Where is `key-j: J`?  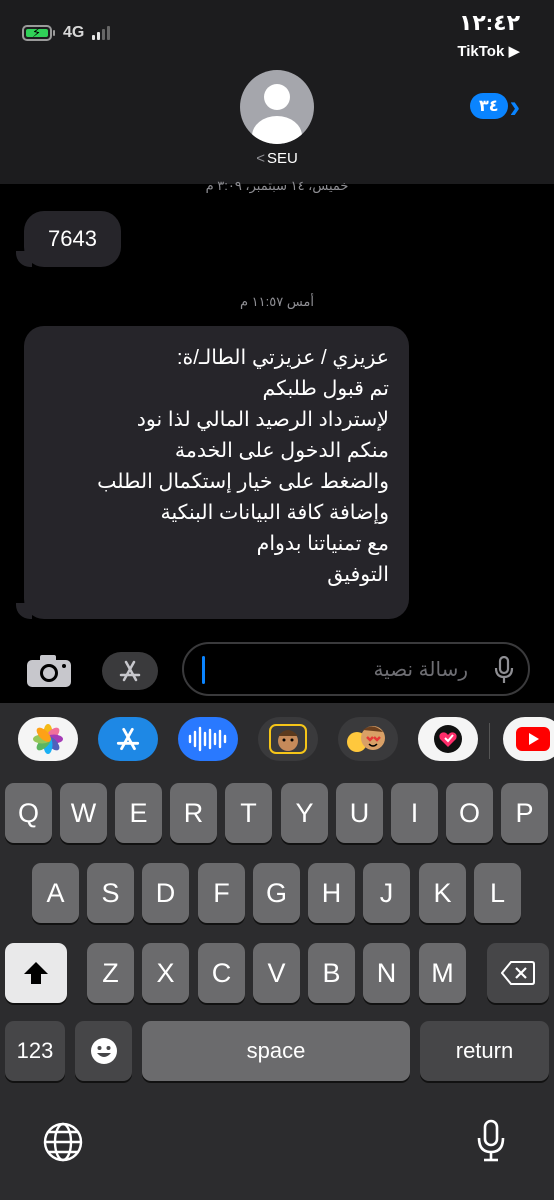 key-j: J is located at coordinates (386, 893).